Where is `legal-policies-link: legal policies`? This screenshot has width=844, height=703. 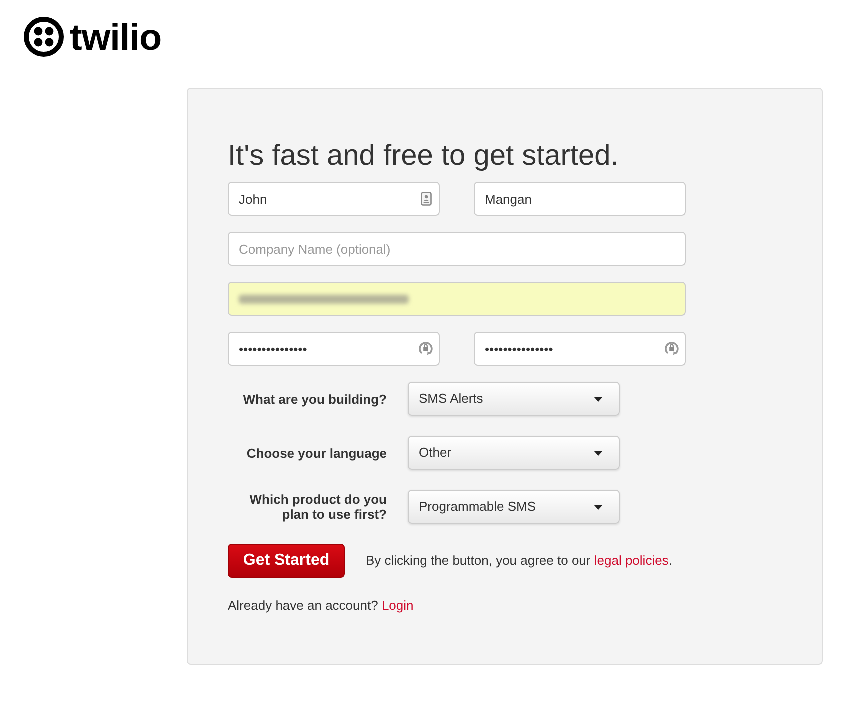
legal-policies-link: legal policies is located at coordinates (631, 560).